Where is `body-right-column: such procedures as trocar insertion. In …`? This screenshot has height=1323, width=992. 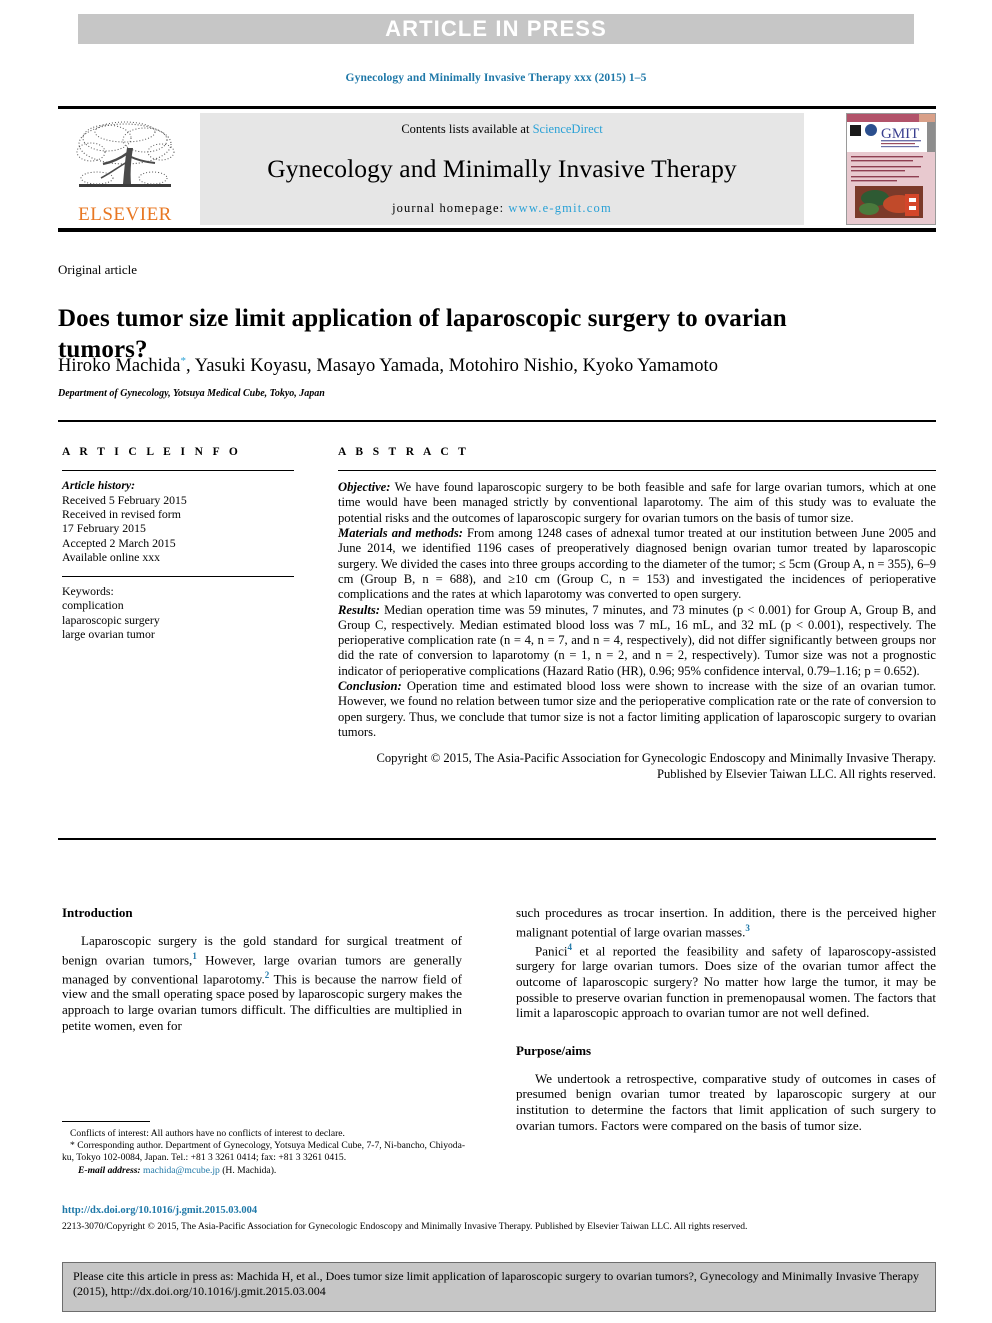
body-right-column: such procedures as trocar insertion. In … is located at coordinates (726, 1019).